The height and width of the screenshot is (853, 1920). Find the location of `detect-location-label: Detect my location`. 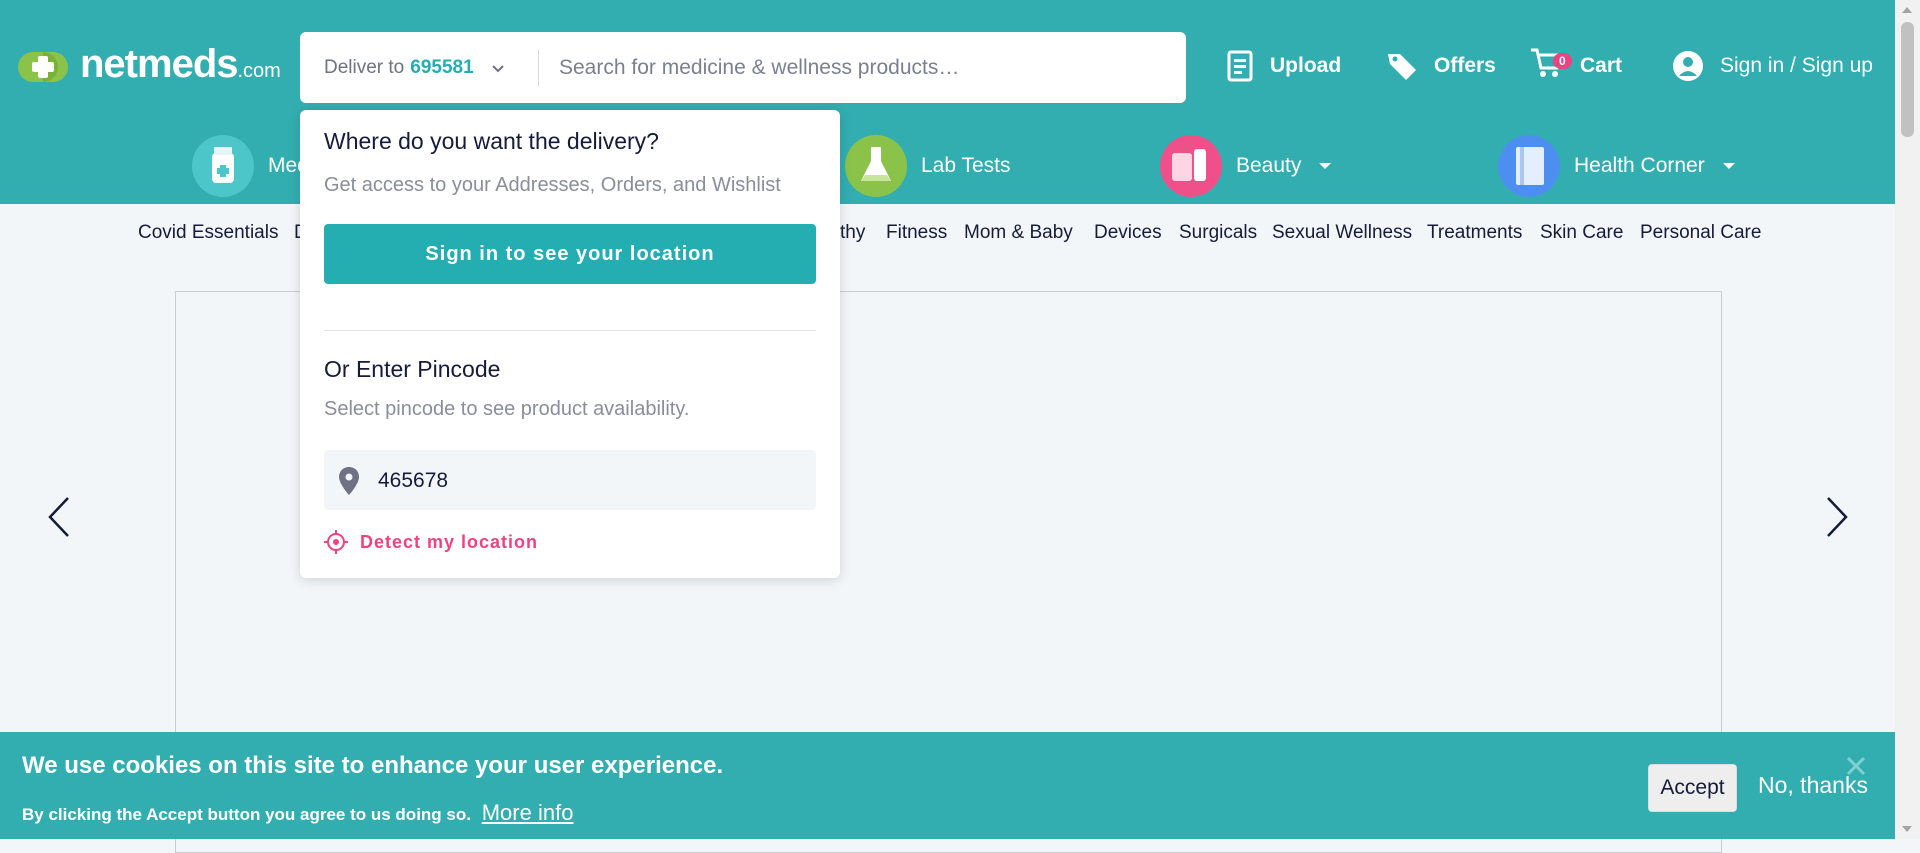

detect-location-label: Detect my location is located at coordinates (449, 541).